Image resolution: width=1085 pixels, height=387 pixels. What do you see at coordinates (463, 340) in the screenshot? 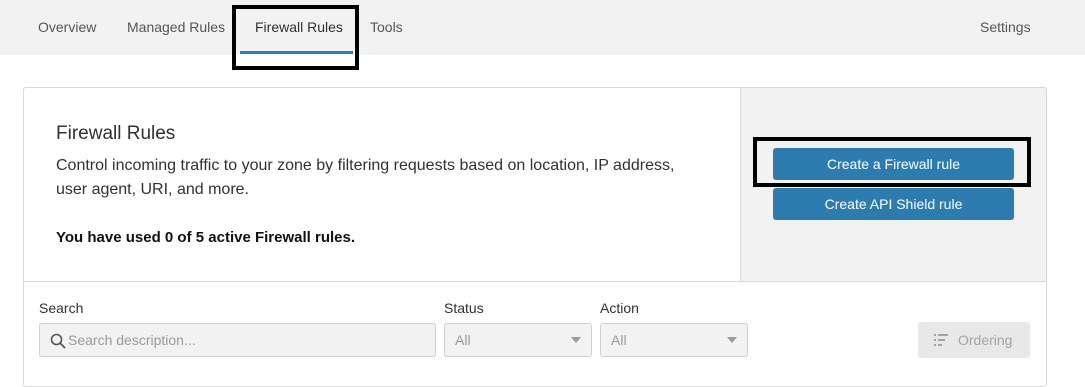
I see `status-select-value: All` at bounding box center [463, 340].